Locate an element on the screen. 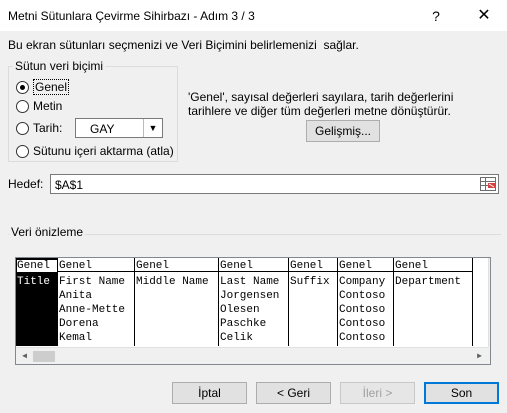 This screenshot has width=507, height=413. help-button: ? is located at coordinates (436, 16).